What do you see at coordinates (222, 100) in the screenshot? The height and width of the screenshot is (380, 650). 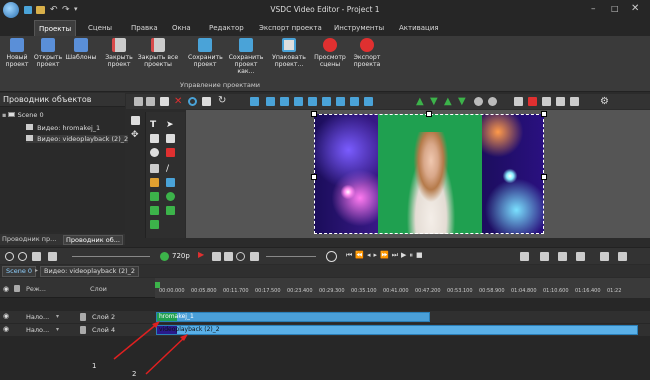 I see `undo-arrow-icon: ↻` at bounding box center [222, 100].